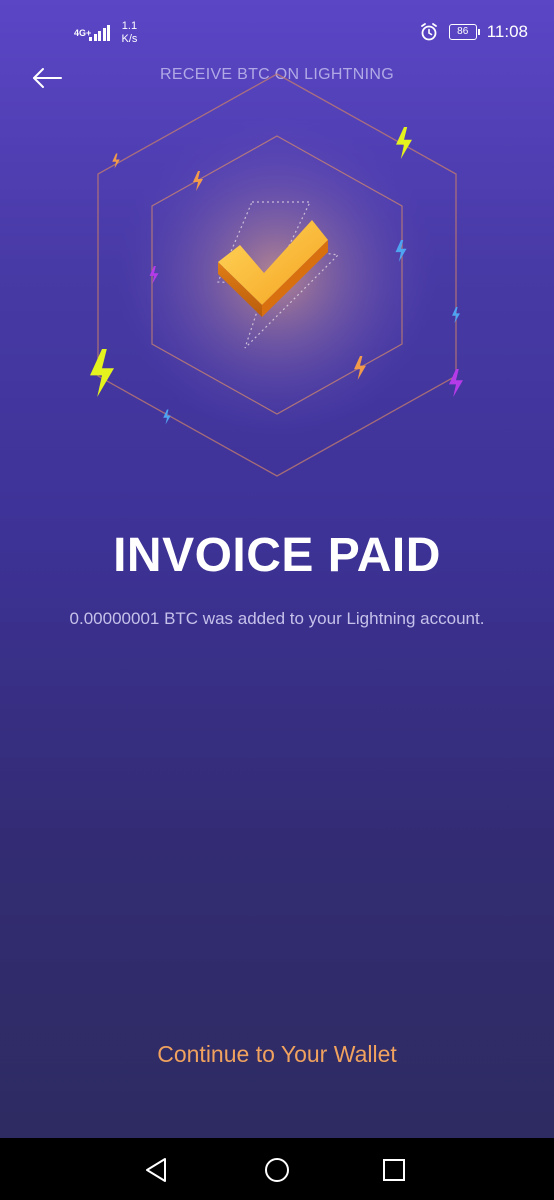 The width and height of the screenshot is (554, 1200). I want to click on alarm-icon, so click(428, 32).